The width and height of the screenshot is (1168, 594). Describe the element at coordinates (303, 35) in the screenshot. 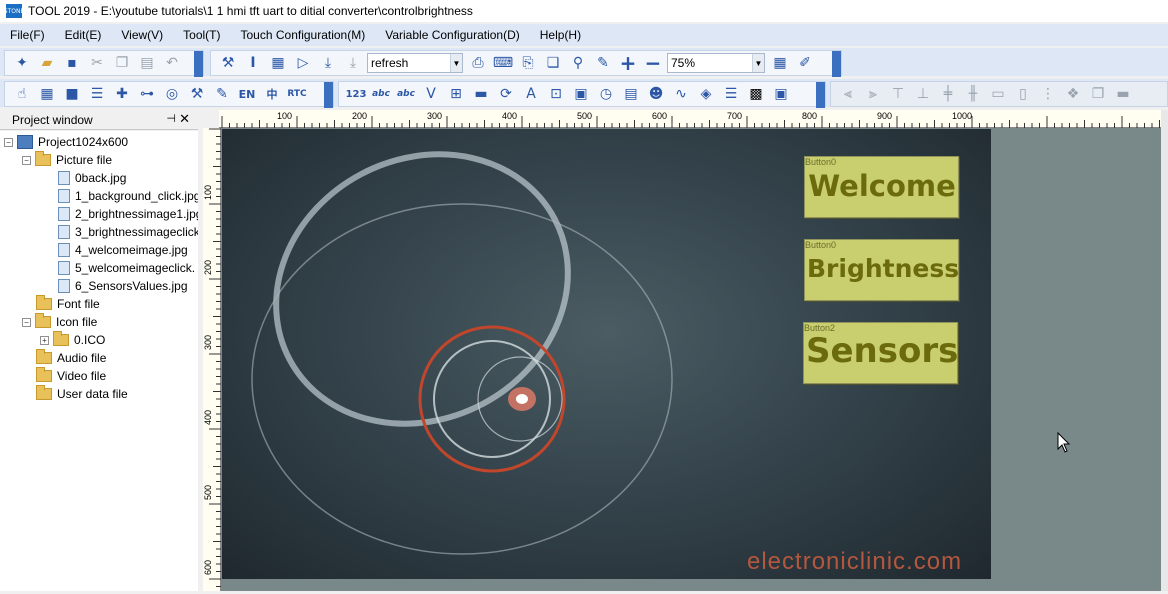

I see `menu-touch-configuration: Touch Configuration(M)` at that location.